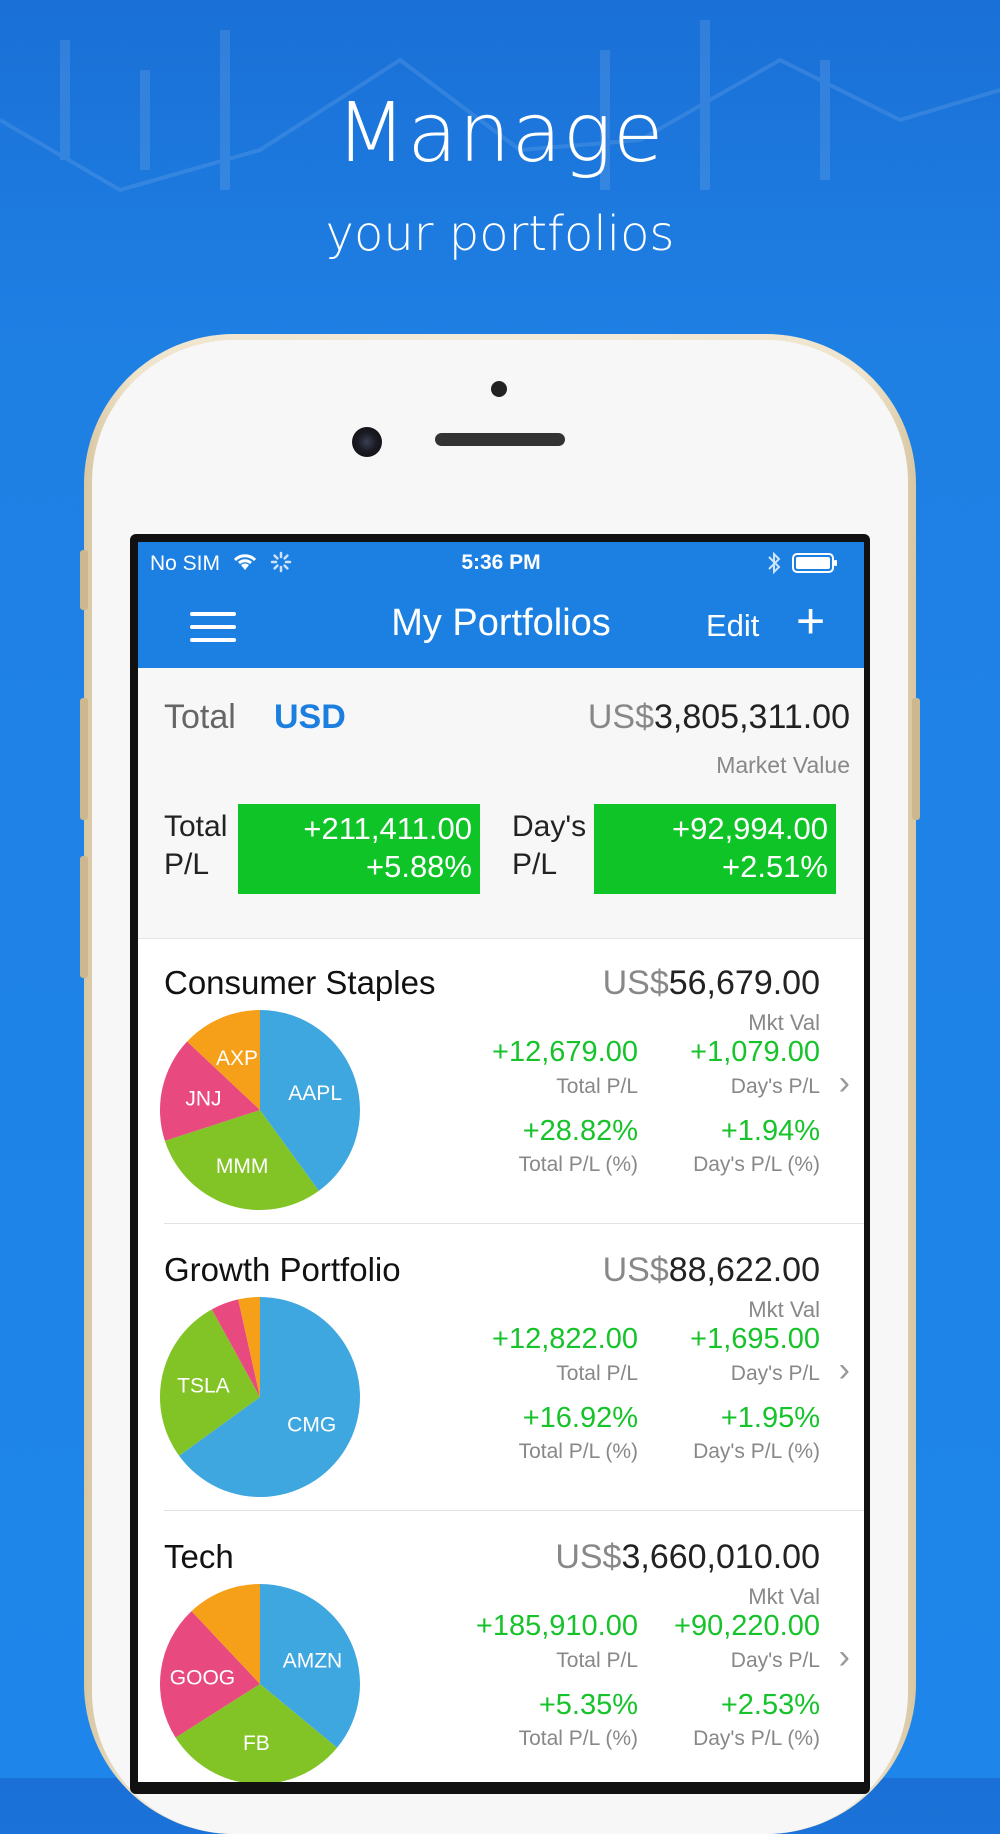  I want to click on status-bar: No SIM 5:36 PM, so click(501, 562).